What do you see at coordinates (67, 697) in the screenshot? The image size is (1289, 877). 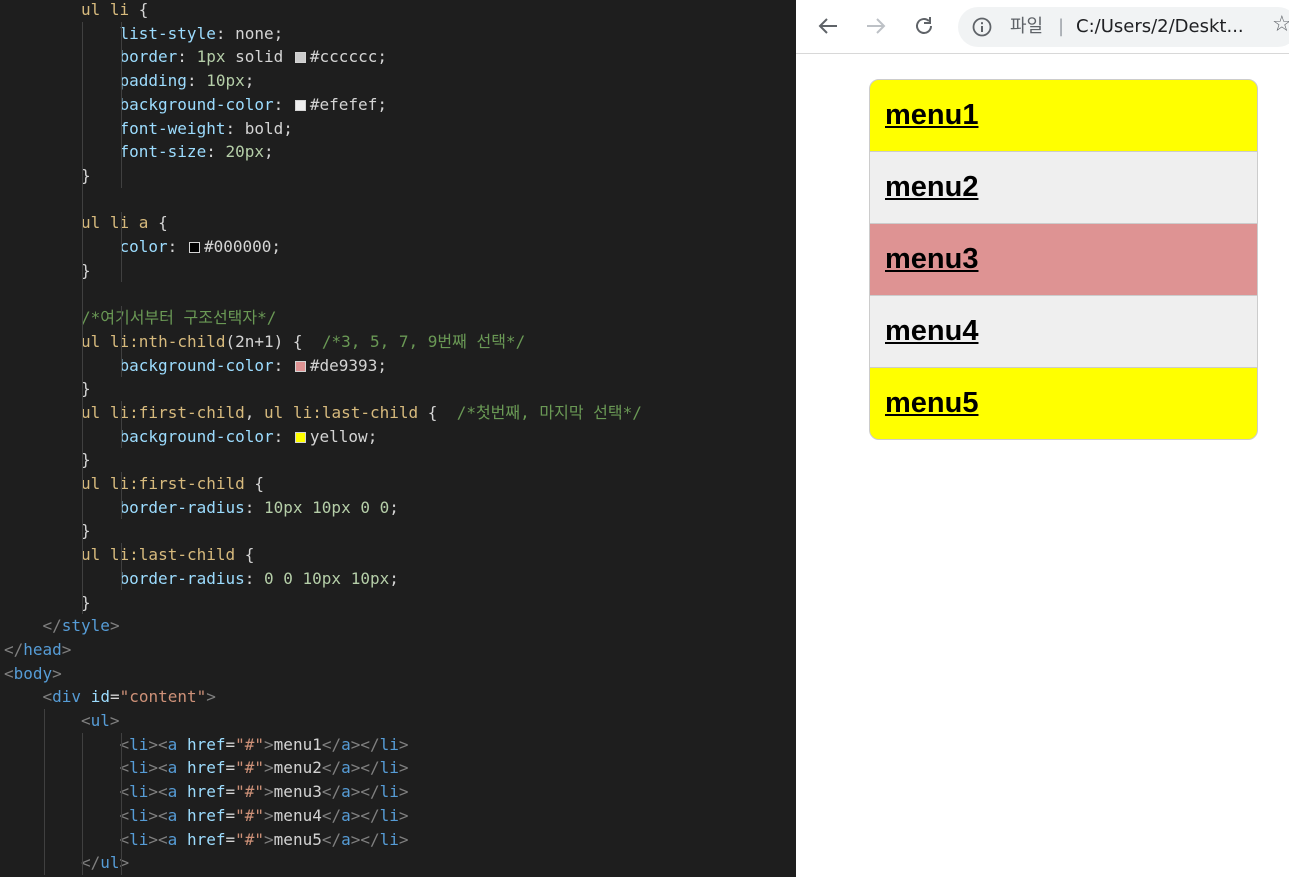 I see `code-token: div` at bounding box center [67, 697].